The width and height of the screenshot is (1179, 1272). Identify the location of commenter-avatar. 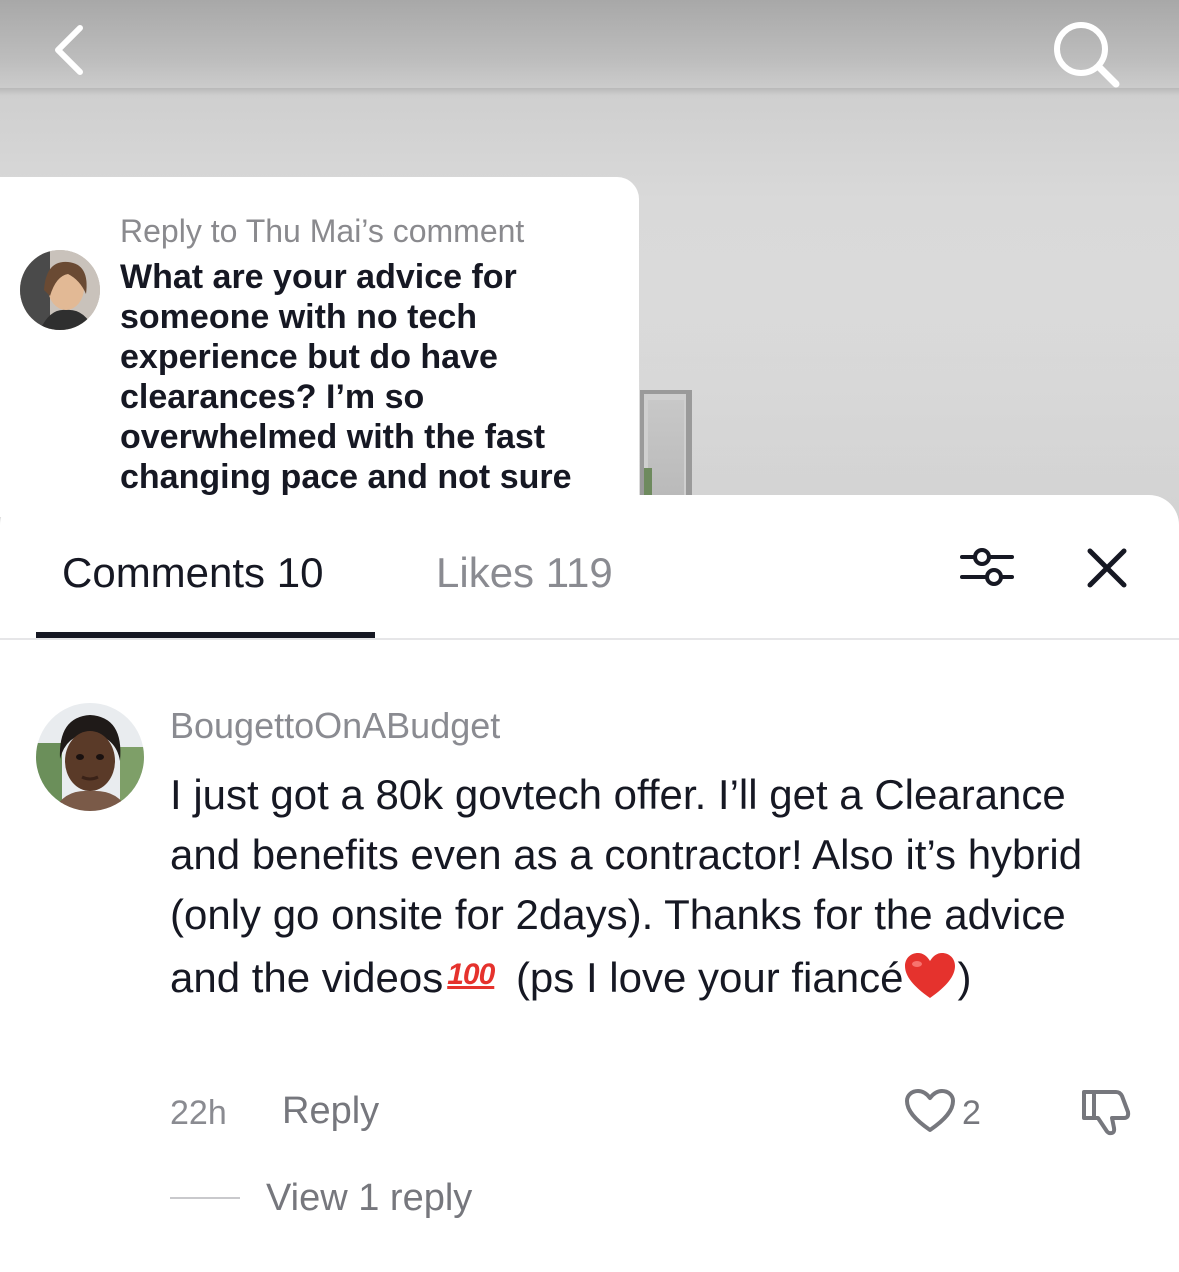
(90, 757).